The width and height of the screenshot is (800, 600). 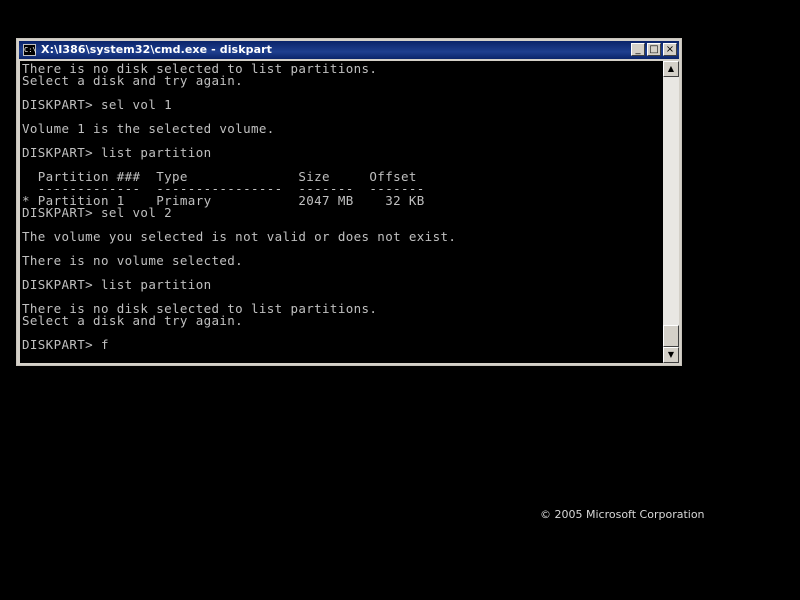 I want to click on vertical-scrollbar: ▲ ▼, so click(x=671, y=212).